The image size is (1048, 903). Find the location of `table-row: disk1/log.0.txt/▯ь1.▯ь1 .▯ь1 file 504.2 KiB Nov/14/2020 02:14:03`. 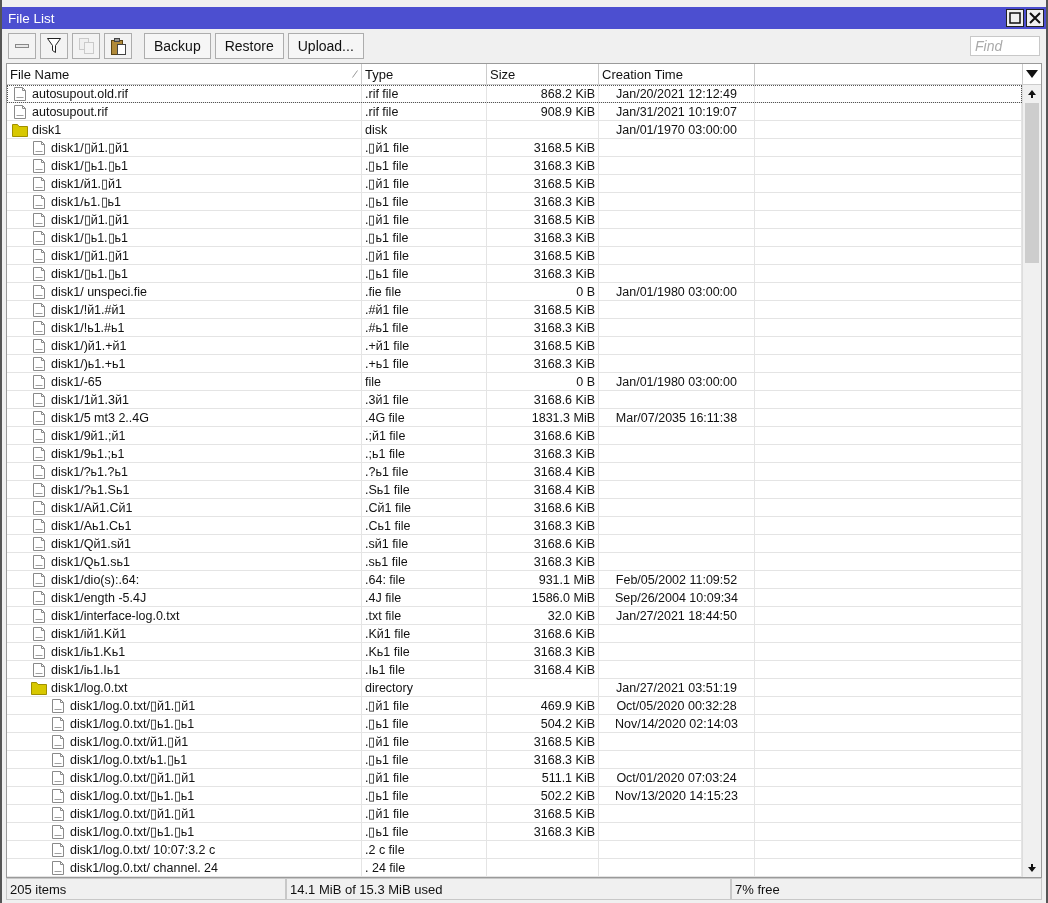

table-row: disk1/log.0.txt/▯ь1.▯ь1 .▯ь1 file 504.2 KiB Nov/14/2020 02:14:03 is located at coordinates (514, 724).